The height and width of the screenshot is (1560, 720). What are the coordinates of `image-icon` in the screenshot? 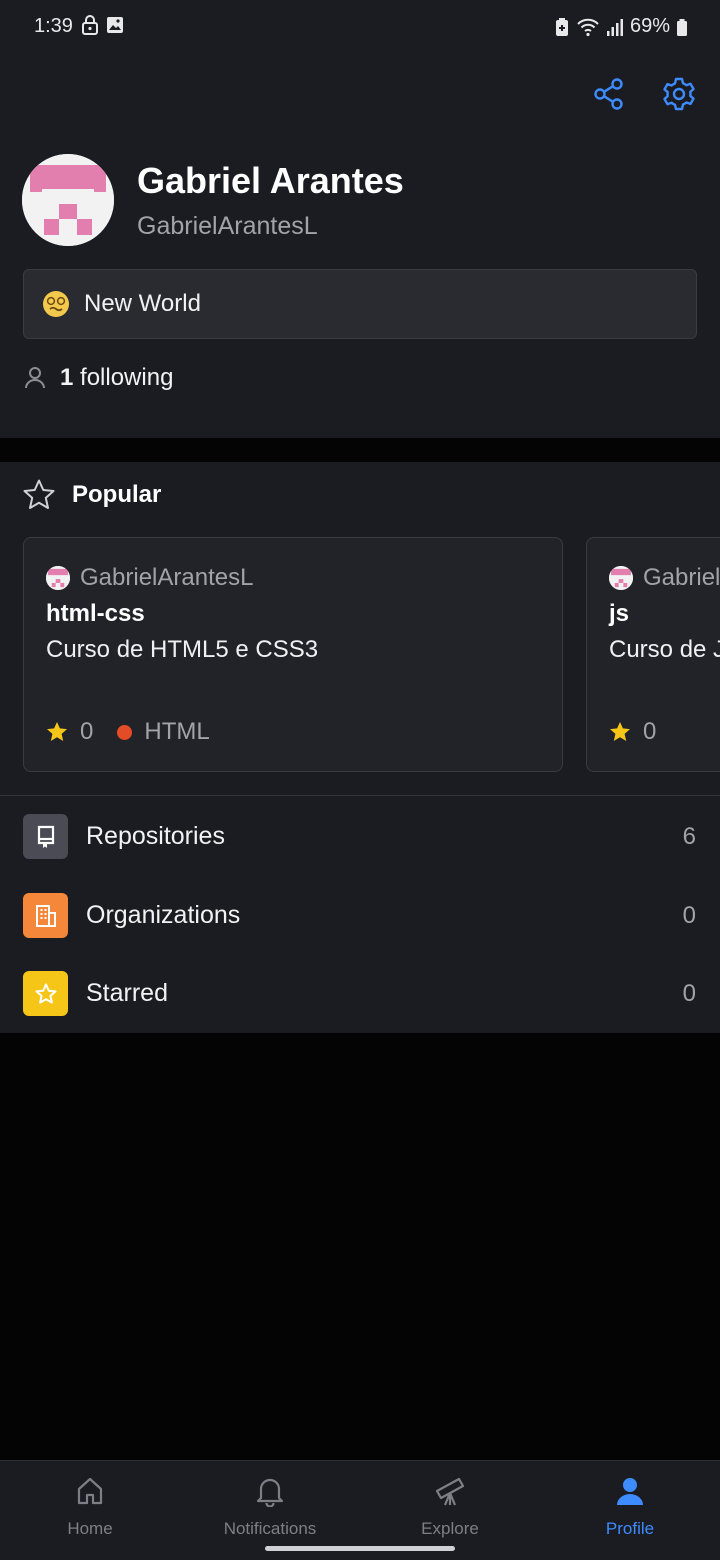 It's located at (115, 25).